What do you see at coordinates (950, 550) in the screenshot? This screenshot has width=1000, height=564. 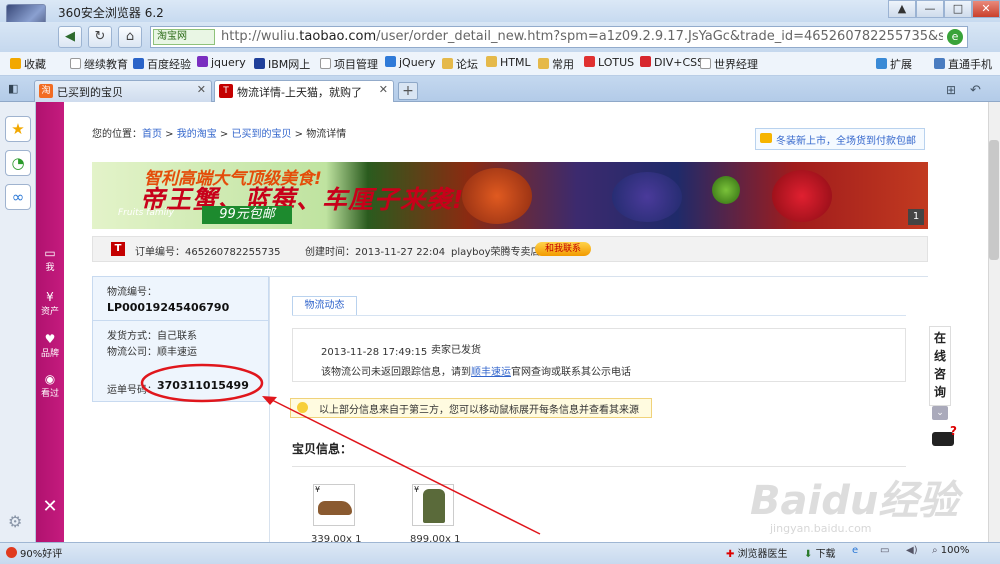 I see `zoom-level: ⌕ 100%` at bounding box center [950, 550].